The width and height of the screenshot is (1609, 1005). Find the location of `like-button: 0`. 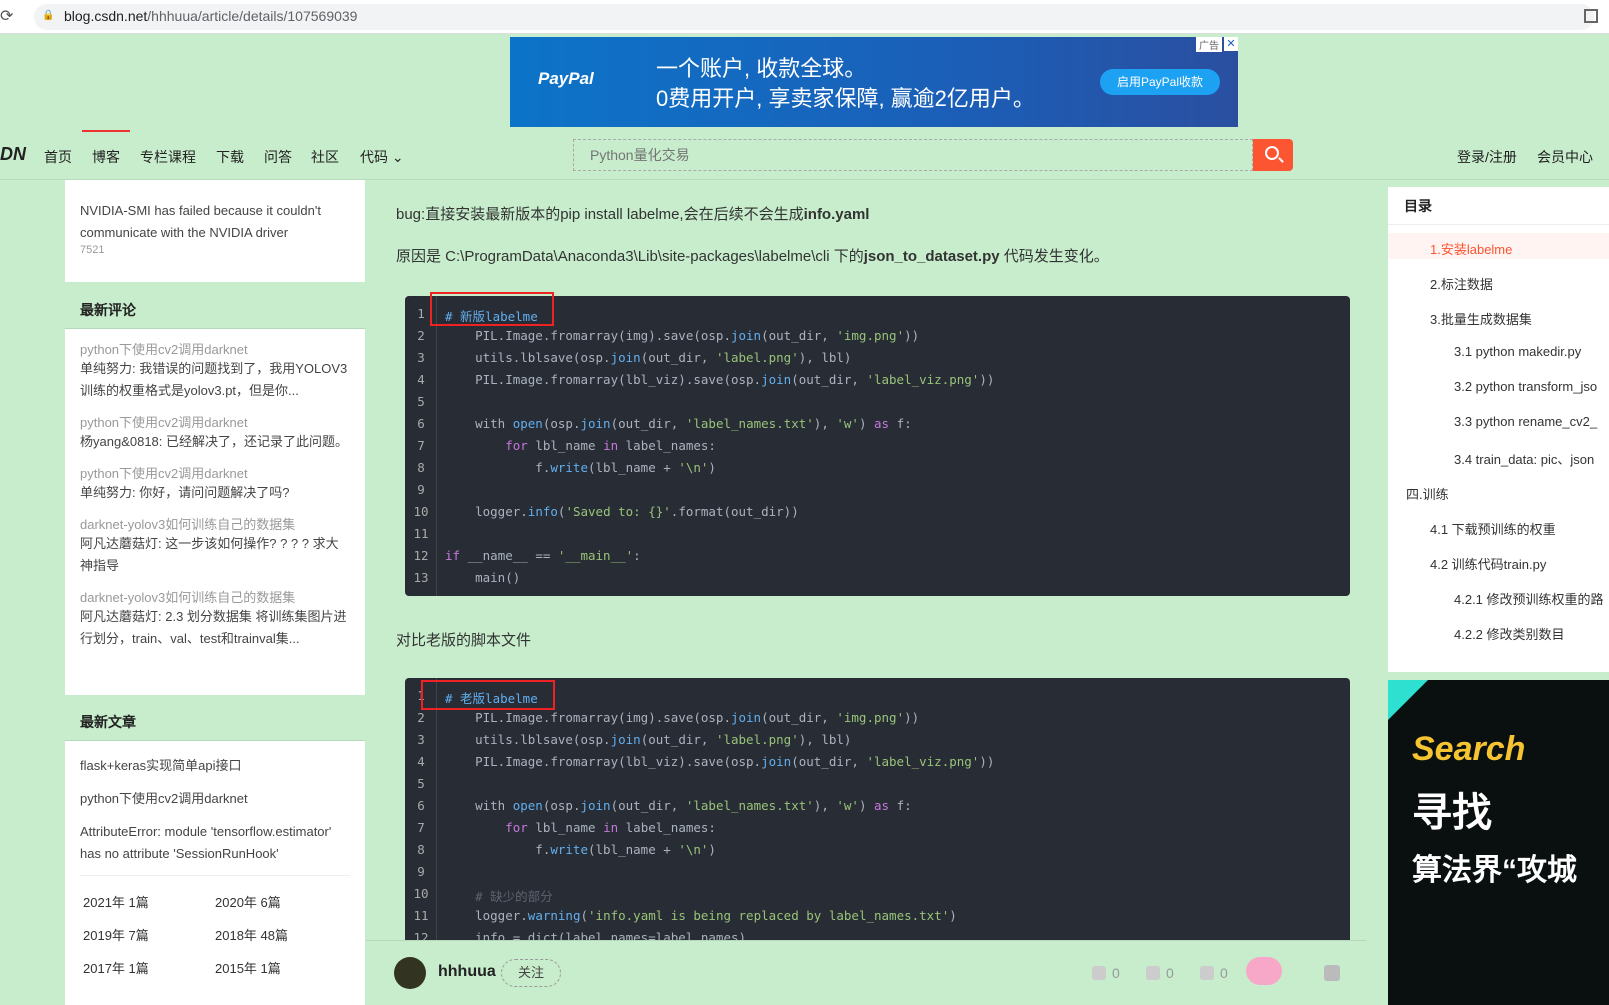

like-button: 0 is located at coordinates (1106, 973).